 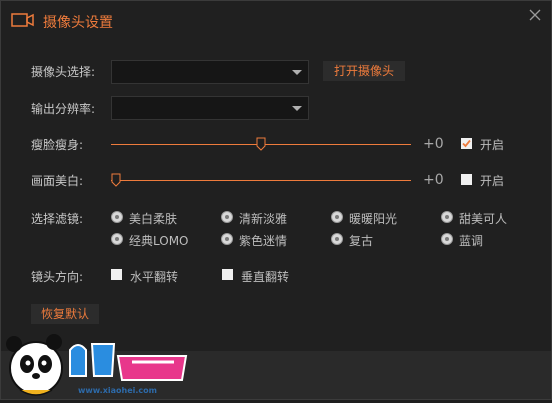 What do you see at coordinates (116, 180) in the screenshot?
I see `beauty-slider-thumb` at bounding box center [116, 180].